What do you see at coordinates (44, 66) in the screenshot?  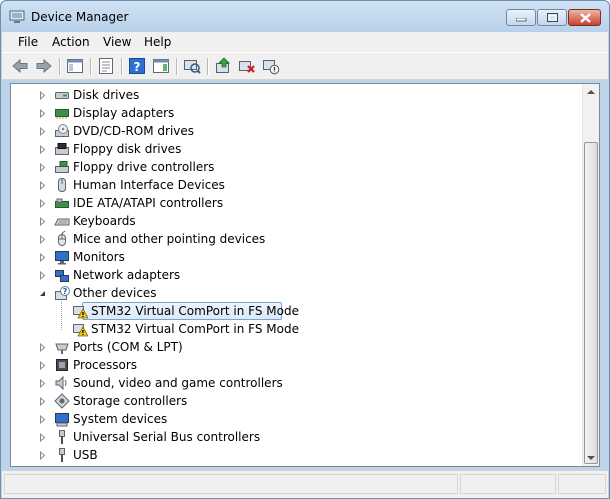 I see `forward-icon` at bounding box center [44, 66].